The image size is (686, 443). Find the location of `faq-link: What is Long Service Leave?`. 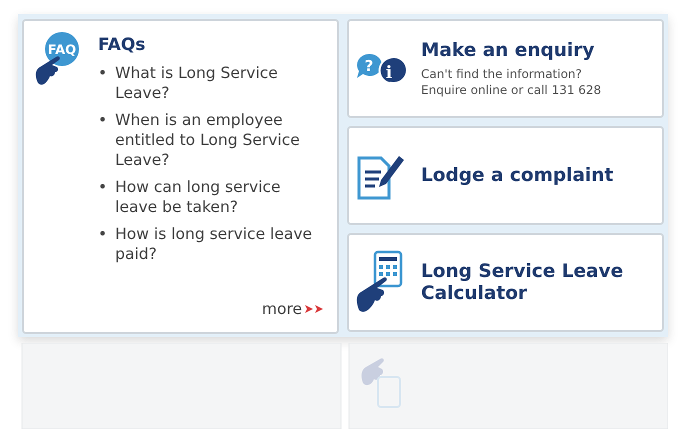

faq-link: What is Long Service Leave? is located at coordinates (219, 83).